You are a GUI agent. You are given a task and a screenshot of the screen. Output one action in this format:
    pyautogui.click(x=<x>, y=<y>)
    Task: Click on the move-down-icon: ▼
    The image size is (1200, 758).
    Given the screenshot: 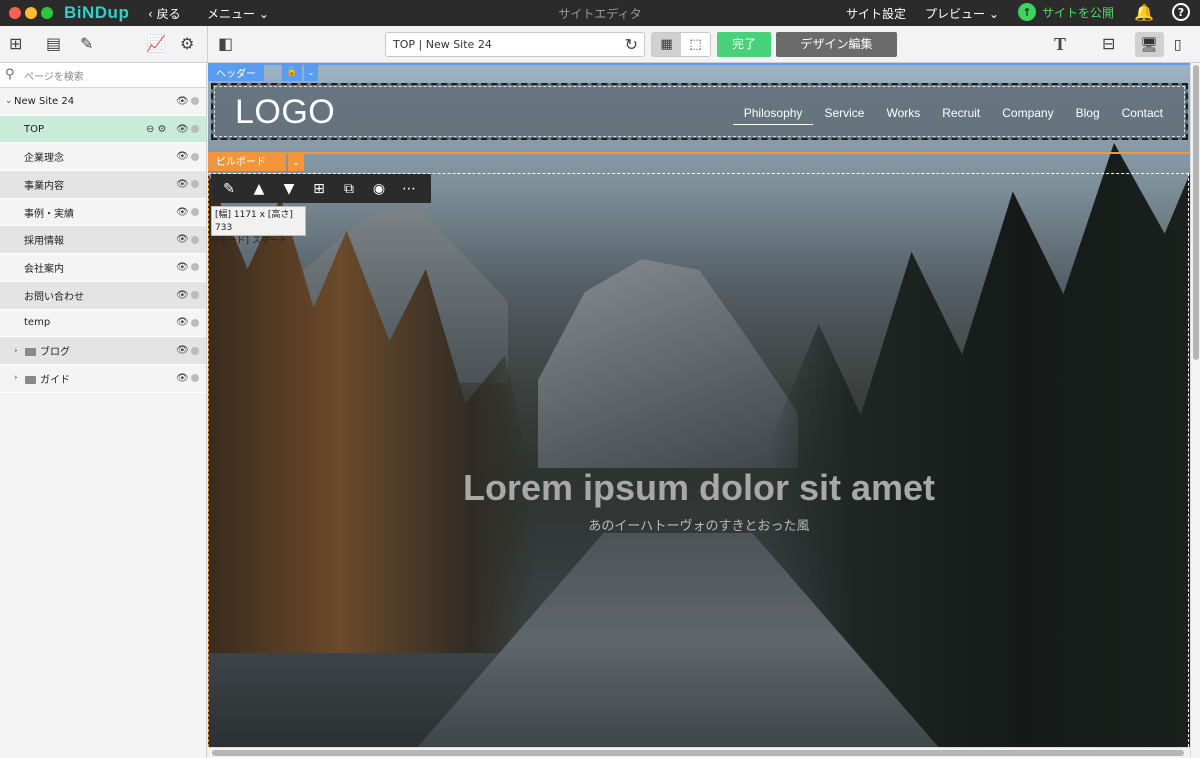 What is the action you would take?
    pyautogui.click(x=289, y=189)
    